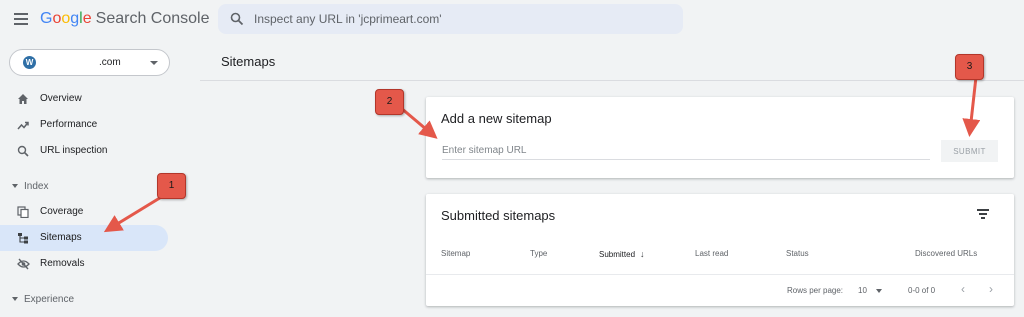 The width and height of the screenshot is (1024, 317). What do you see at coordinates (84, 238) in the screenshot?
I see `sidebar-item-sitemaps: Sitemaps` at bounding box center [84, 238].